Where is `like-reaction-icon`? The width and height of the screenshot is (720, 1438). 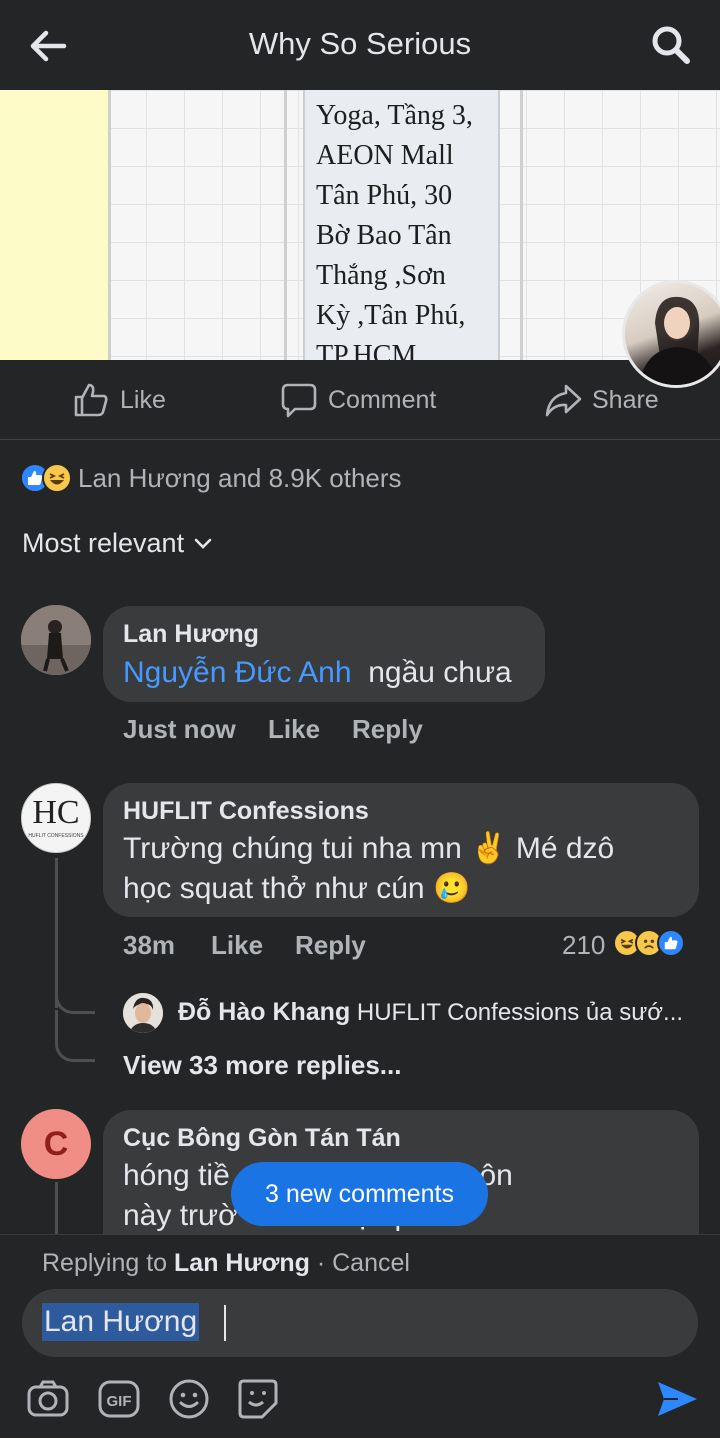
like-reaction-icon is located at coordinates (671, 943).